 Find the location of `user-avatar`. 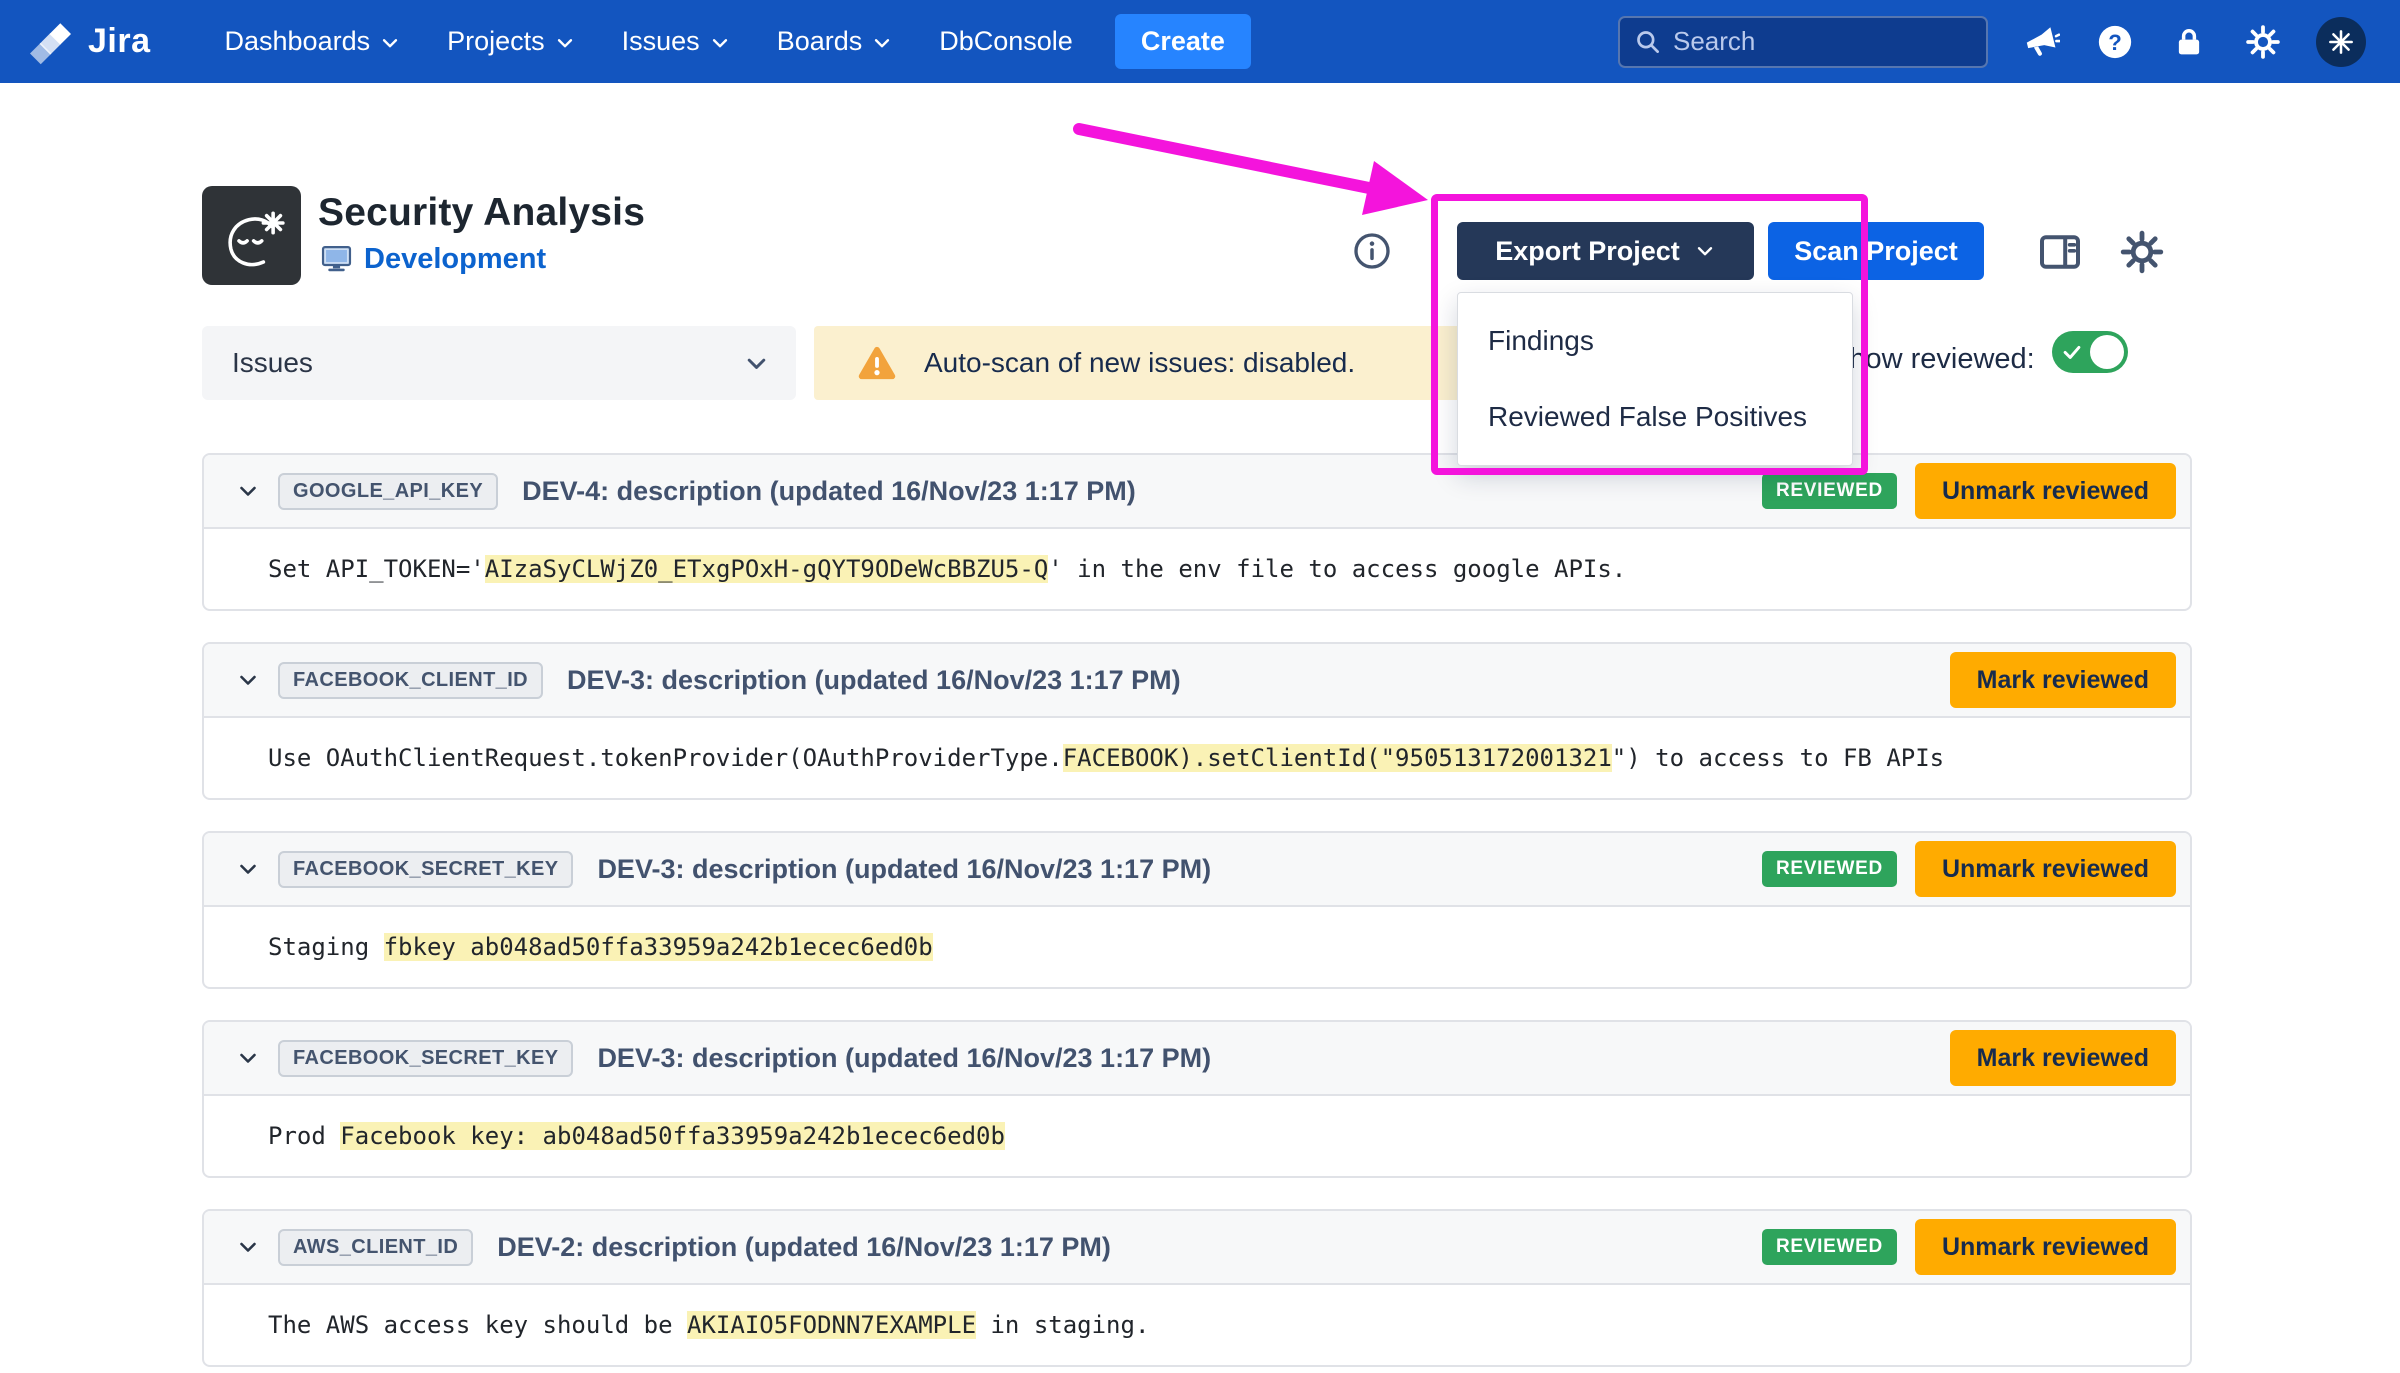

user-avatar is located at coordinates (2341, 41).